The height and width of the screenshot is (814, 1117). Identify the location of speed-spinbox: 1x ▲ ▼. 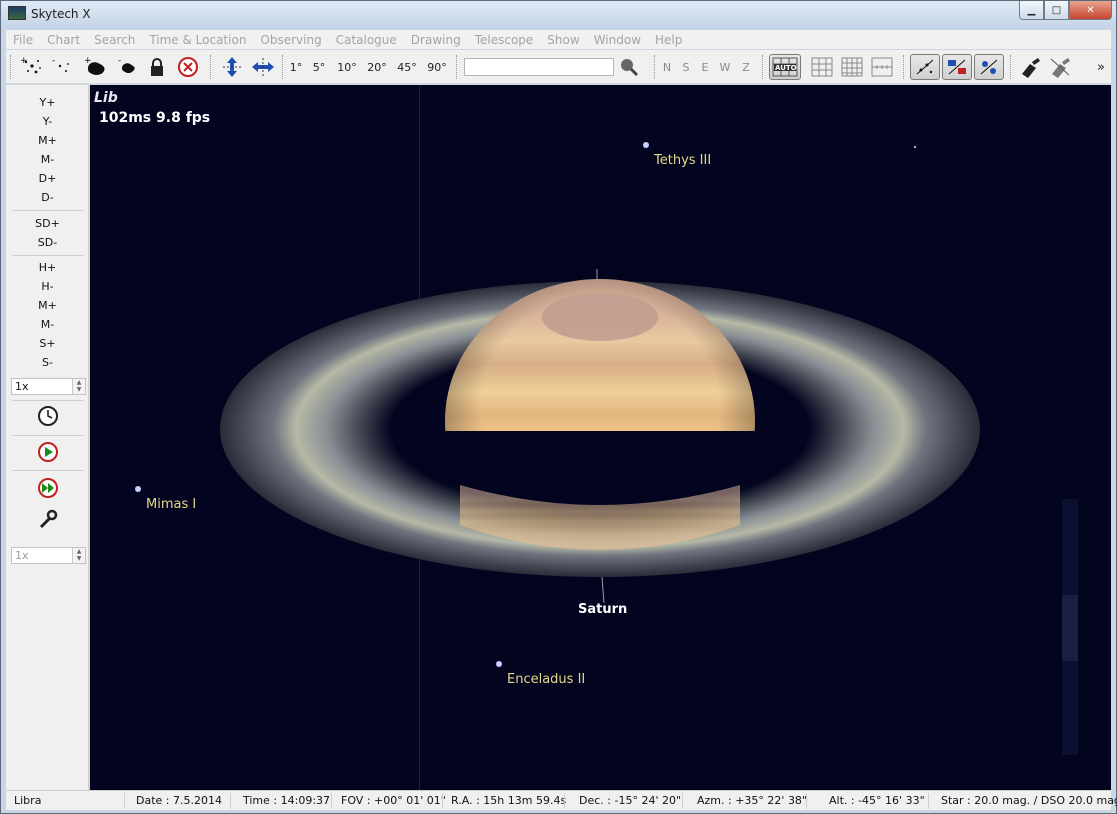
(48, 386).